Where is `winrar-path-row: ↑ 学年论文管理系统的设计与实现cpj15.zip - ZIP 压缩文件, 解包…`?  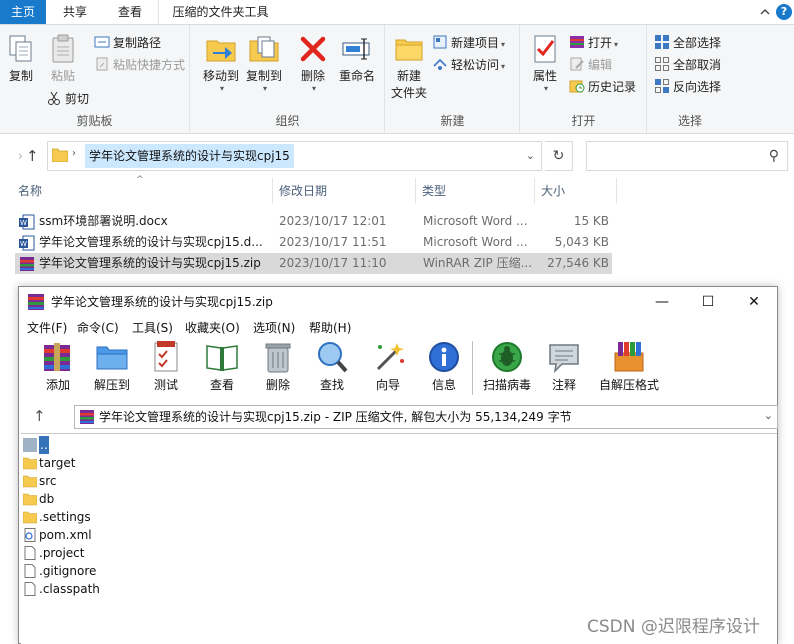 winrar-path-row: ↑ 学年论文管理系统的设计与实现cpj15.zip - ZIP 压缩文件, 解包… is located at coordinates (398, 417).